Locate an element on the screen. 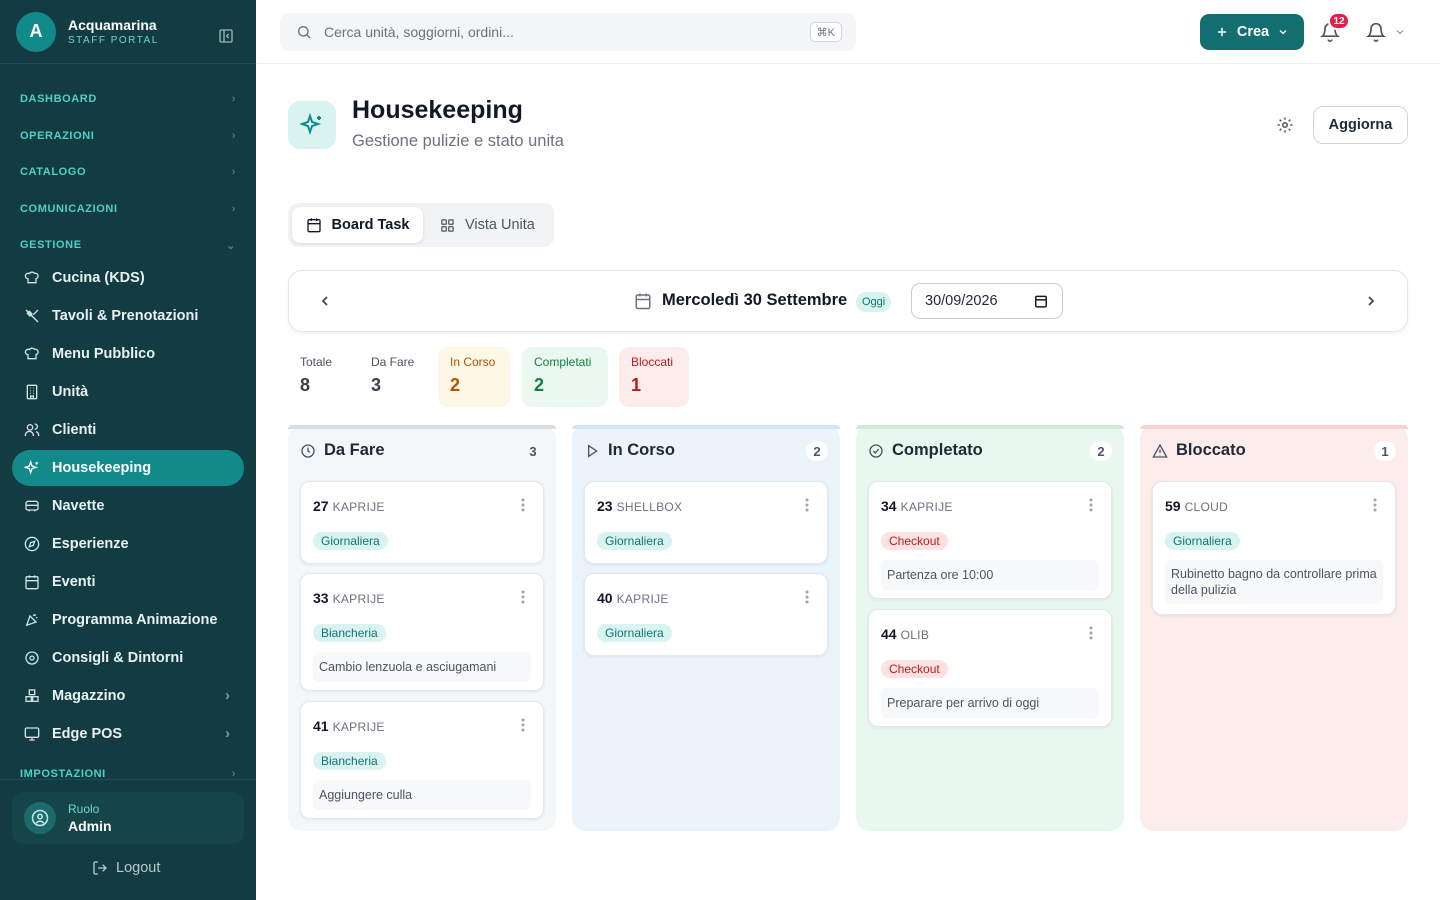 This screenshot has height=900, width=1440. unit-number: 40 is located at coordinates (605, 598).